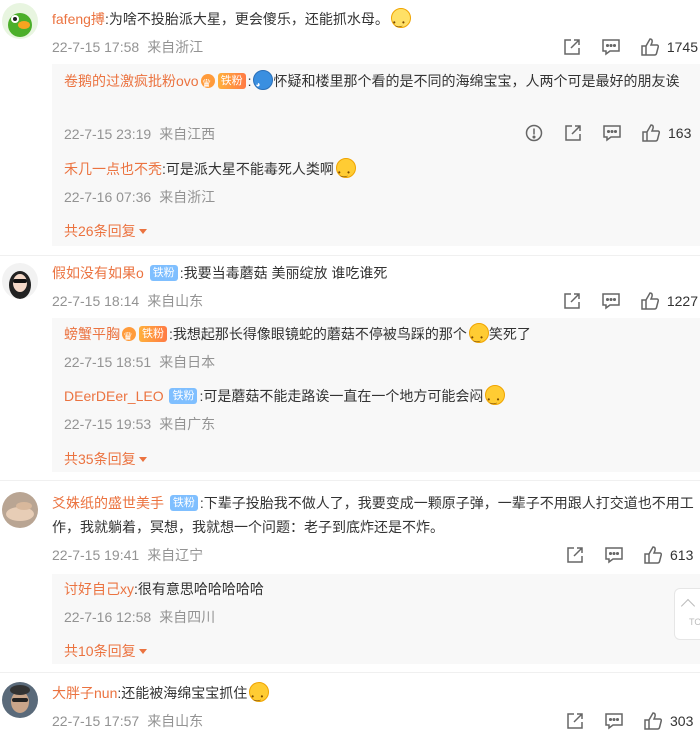  I want to click on more-replies-link: 共26条回复, so click(105, 231).